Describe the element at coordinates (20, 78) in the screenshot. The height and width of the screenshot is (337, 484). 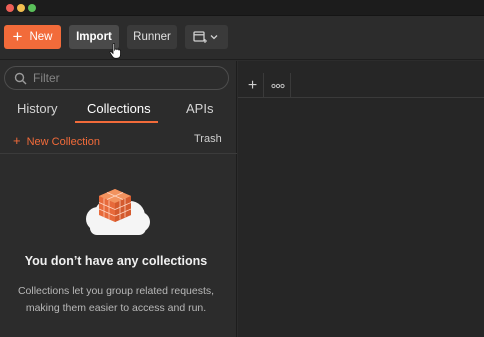
I see `search-icon` at that location.